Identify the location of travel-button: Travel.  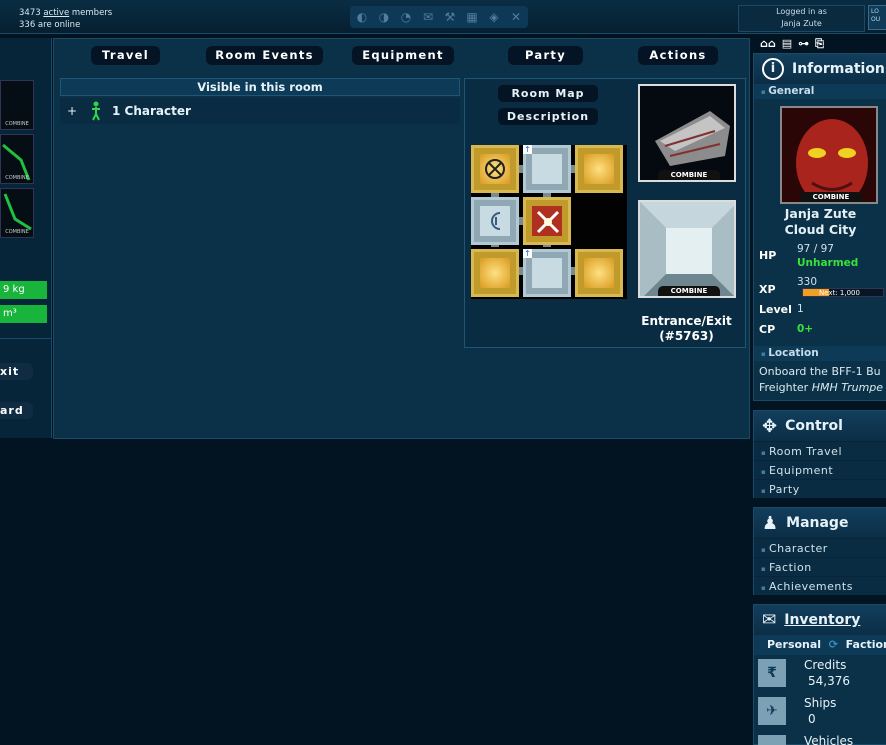
(125, 55).